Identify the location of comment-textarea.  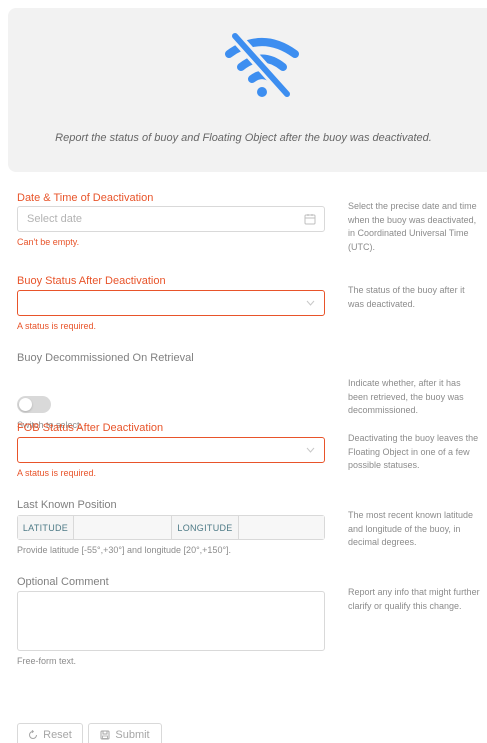
(171, 621).